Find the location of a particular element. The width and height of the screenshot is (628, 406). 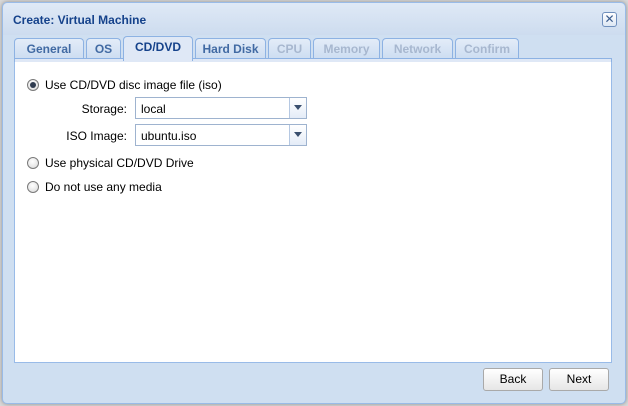

tab-network: Network is located at coordinates (417, 49).